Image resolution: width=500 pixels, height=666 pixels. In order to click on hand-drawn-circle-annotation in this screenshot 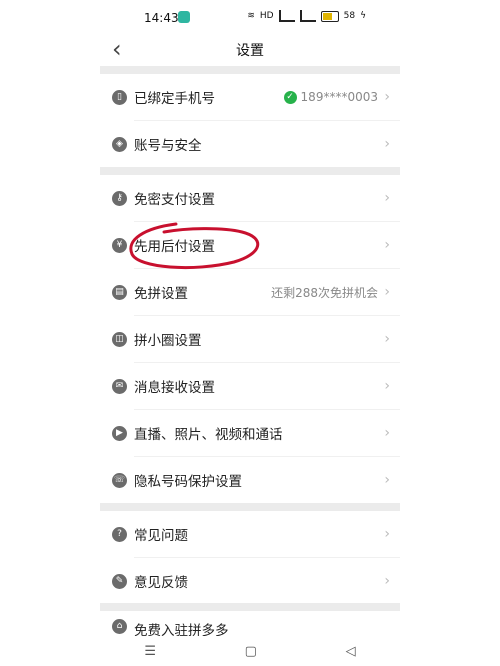, I will do `click(194, 246)`.